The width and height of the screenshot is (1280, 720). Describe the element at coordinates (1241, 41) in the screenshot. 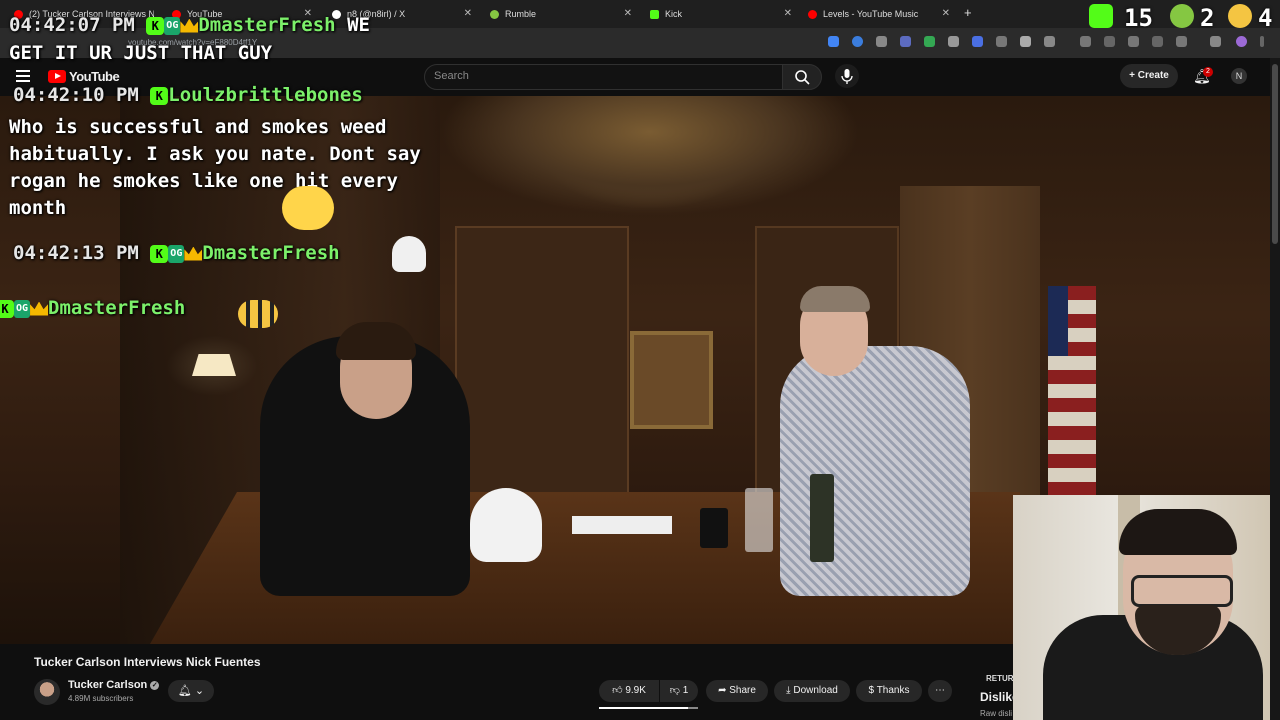

I see `profile-icon` at that location.